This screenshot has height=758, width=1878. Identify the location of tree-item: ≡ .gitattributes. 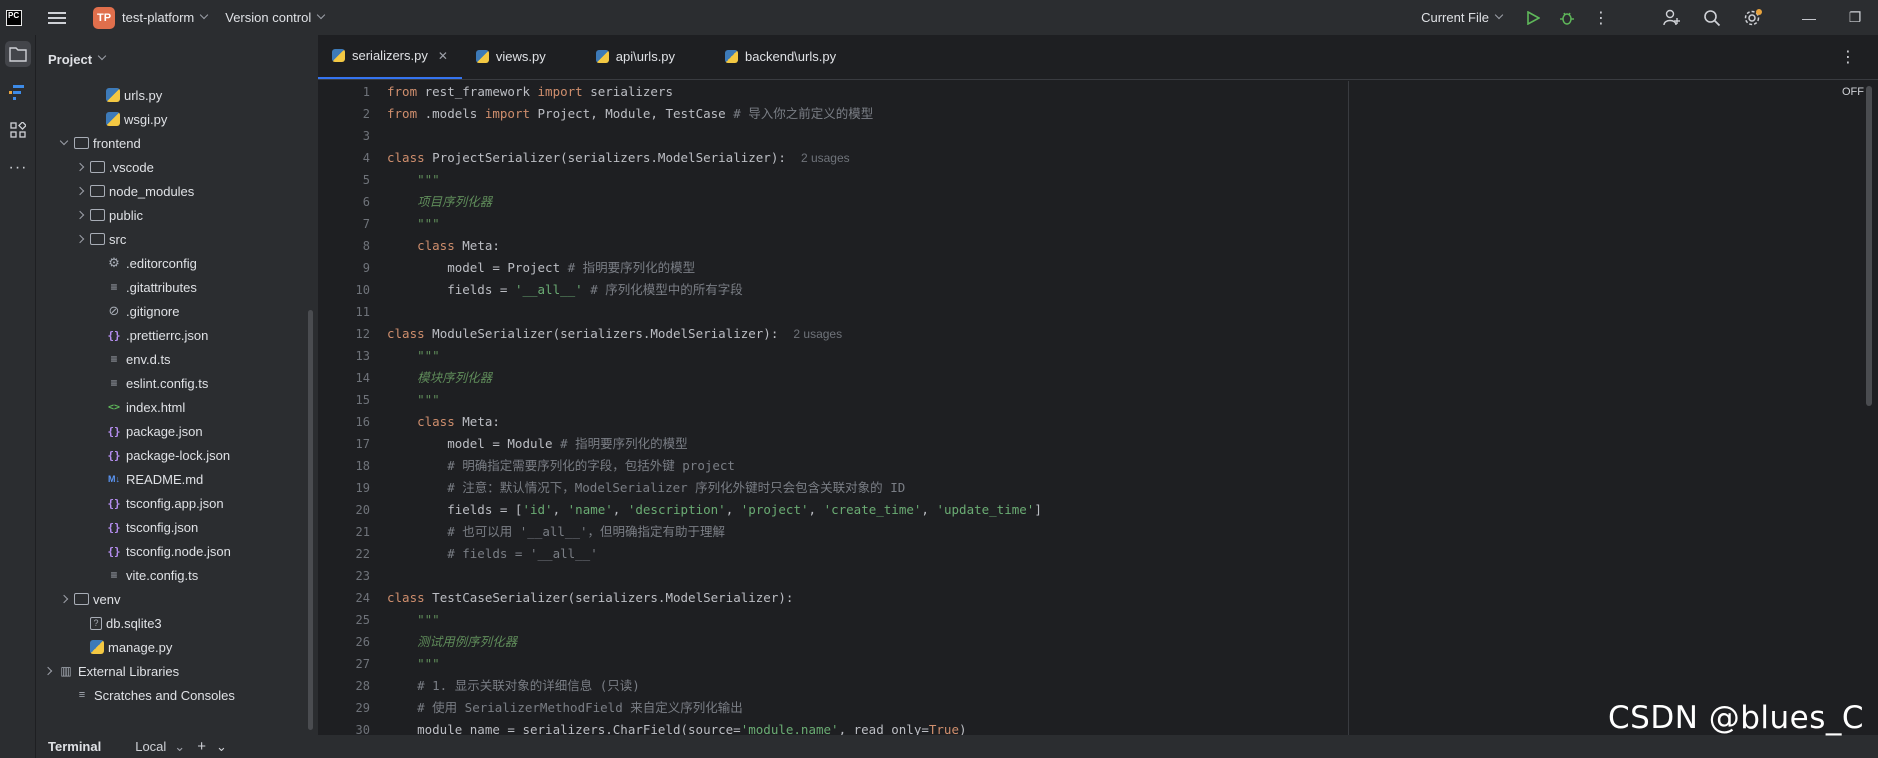
(177, 287).